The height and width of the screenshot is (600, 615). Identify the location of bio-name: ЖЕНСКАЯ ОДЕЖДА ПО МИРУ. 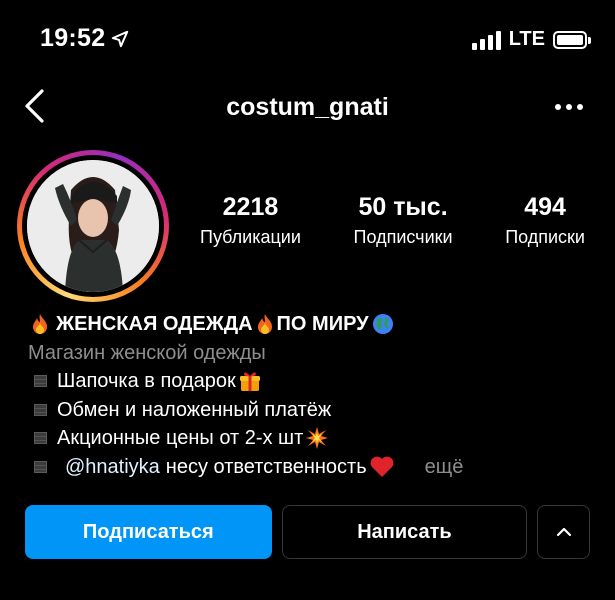
(311, 324).